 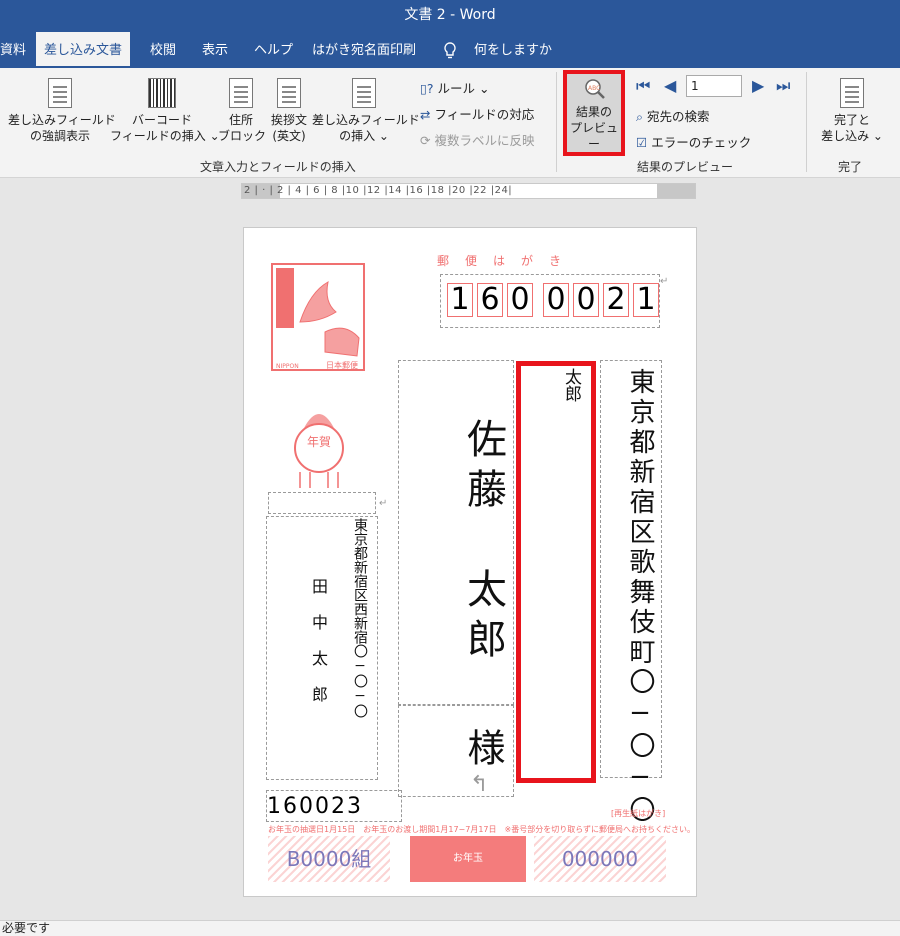 I want to click on barcode-label-2: フィールドの挿入 ⌄, so click(x=165, y=136).